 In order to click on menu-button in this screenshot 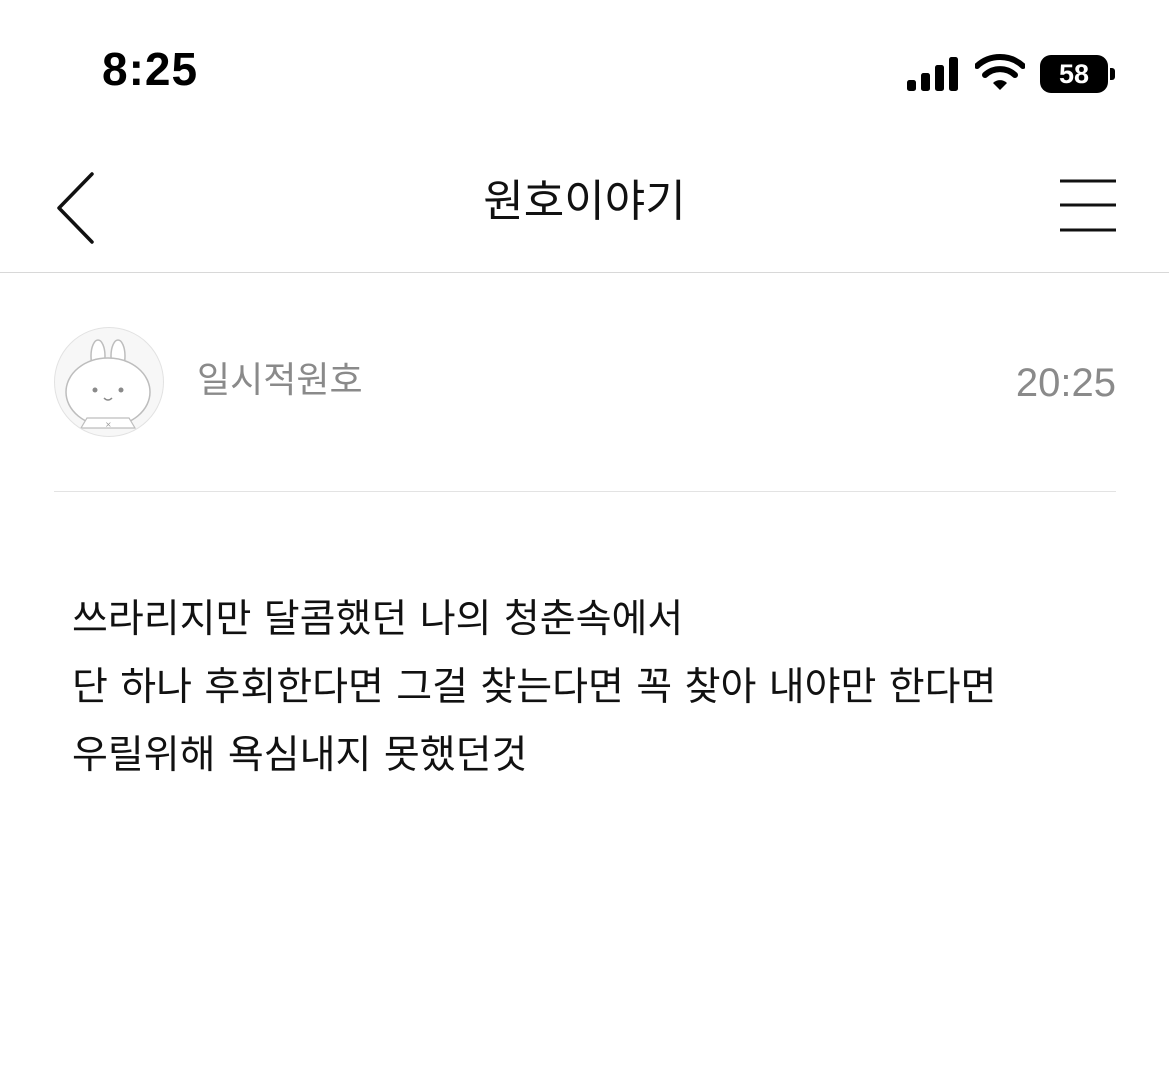, I will do `click(1088, 207)`.